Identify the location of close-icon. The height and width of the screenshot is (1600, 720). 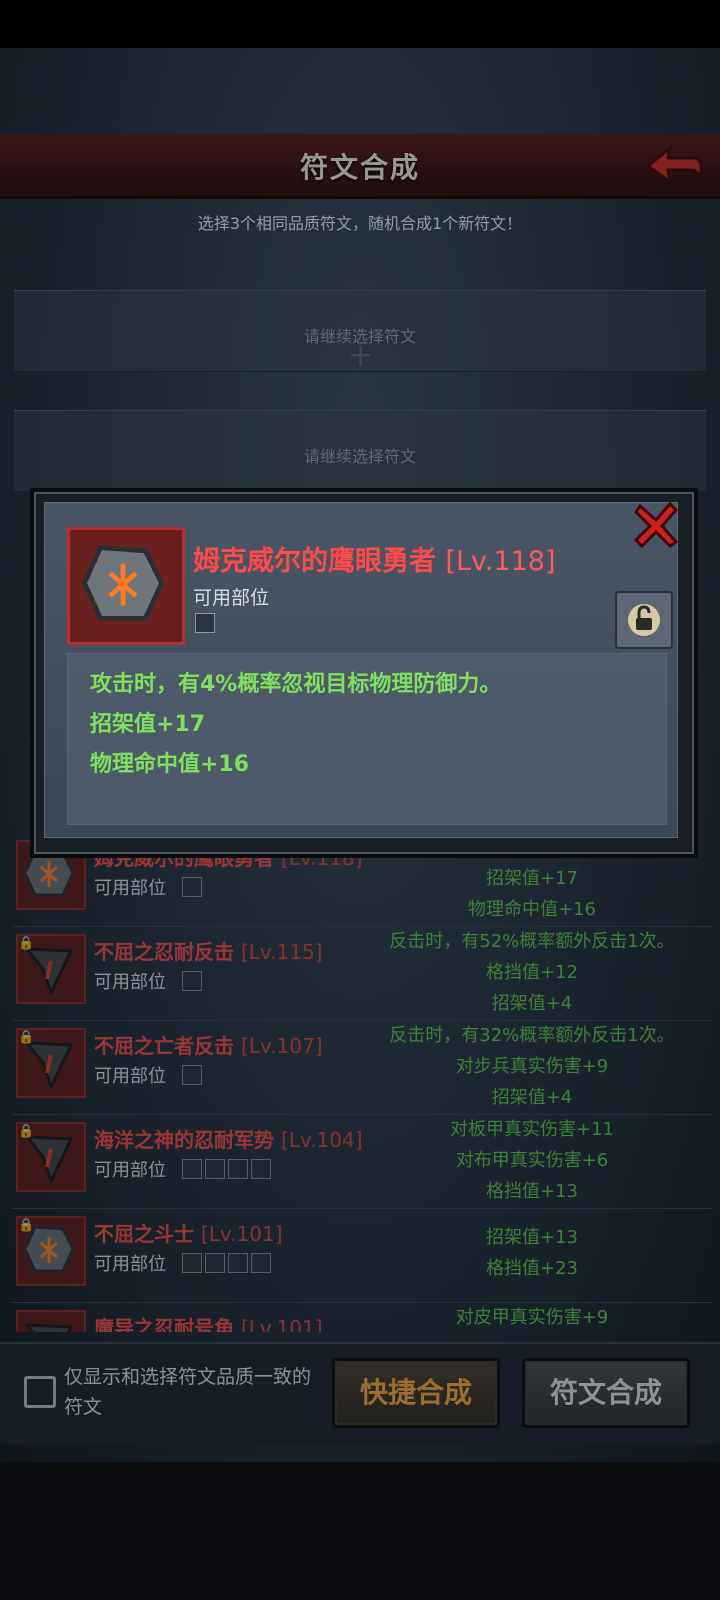
(656, 524).